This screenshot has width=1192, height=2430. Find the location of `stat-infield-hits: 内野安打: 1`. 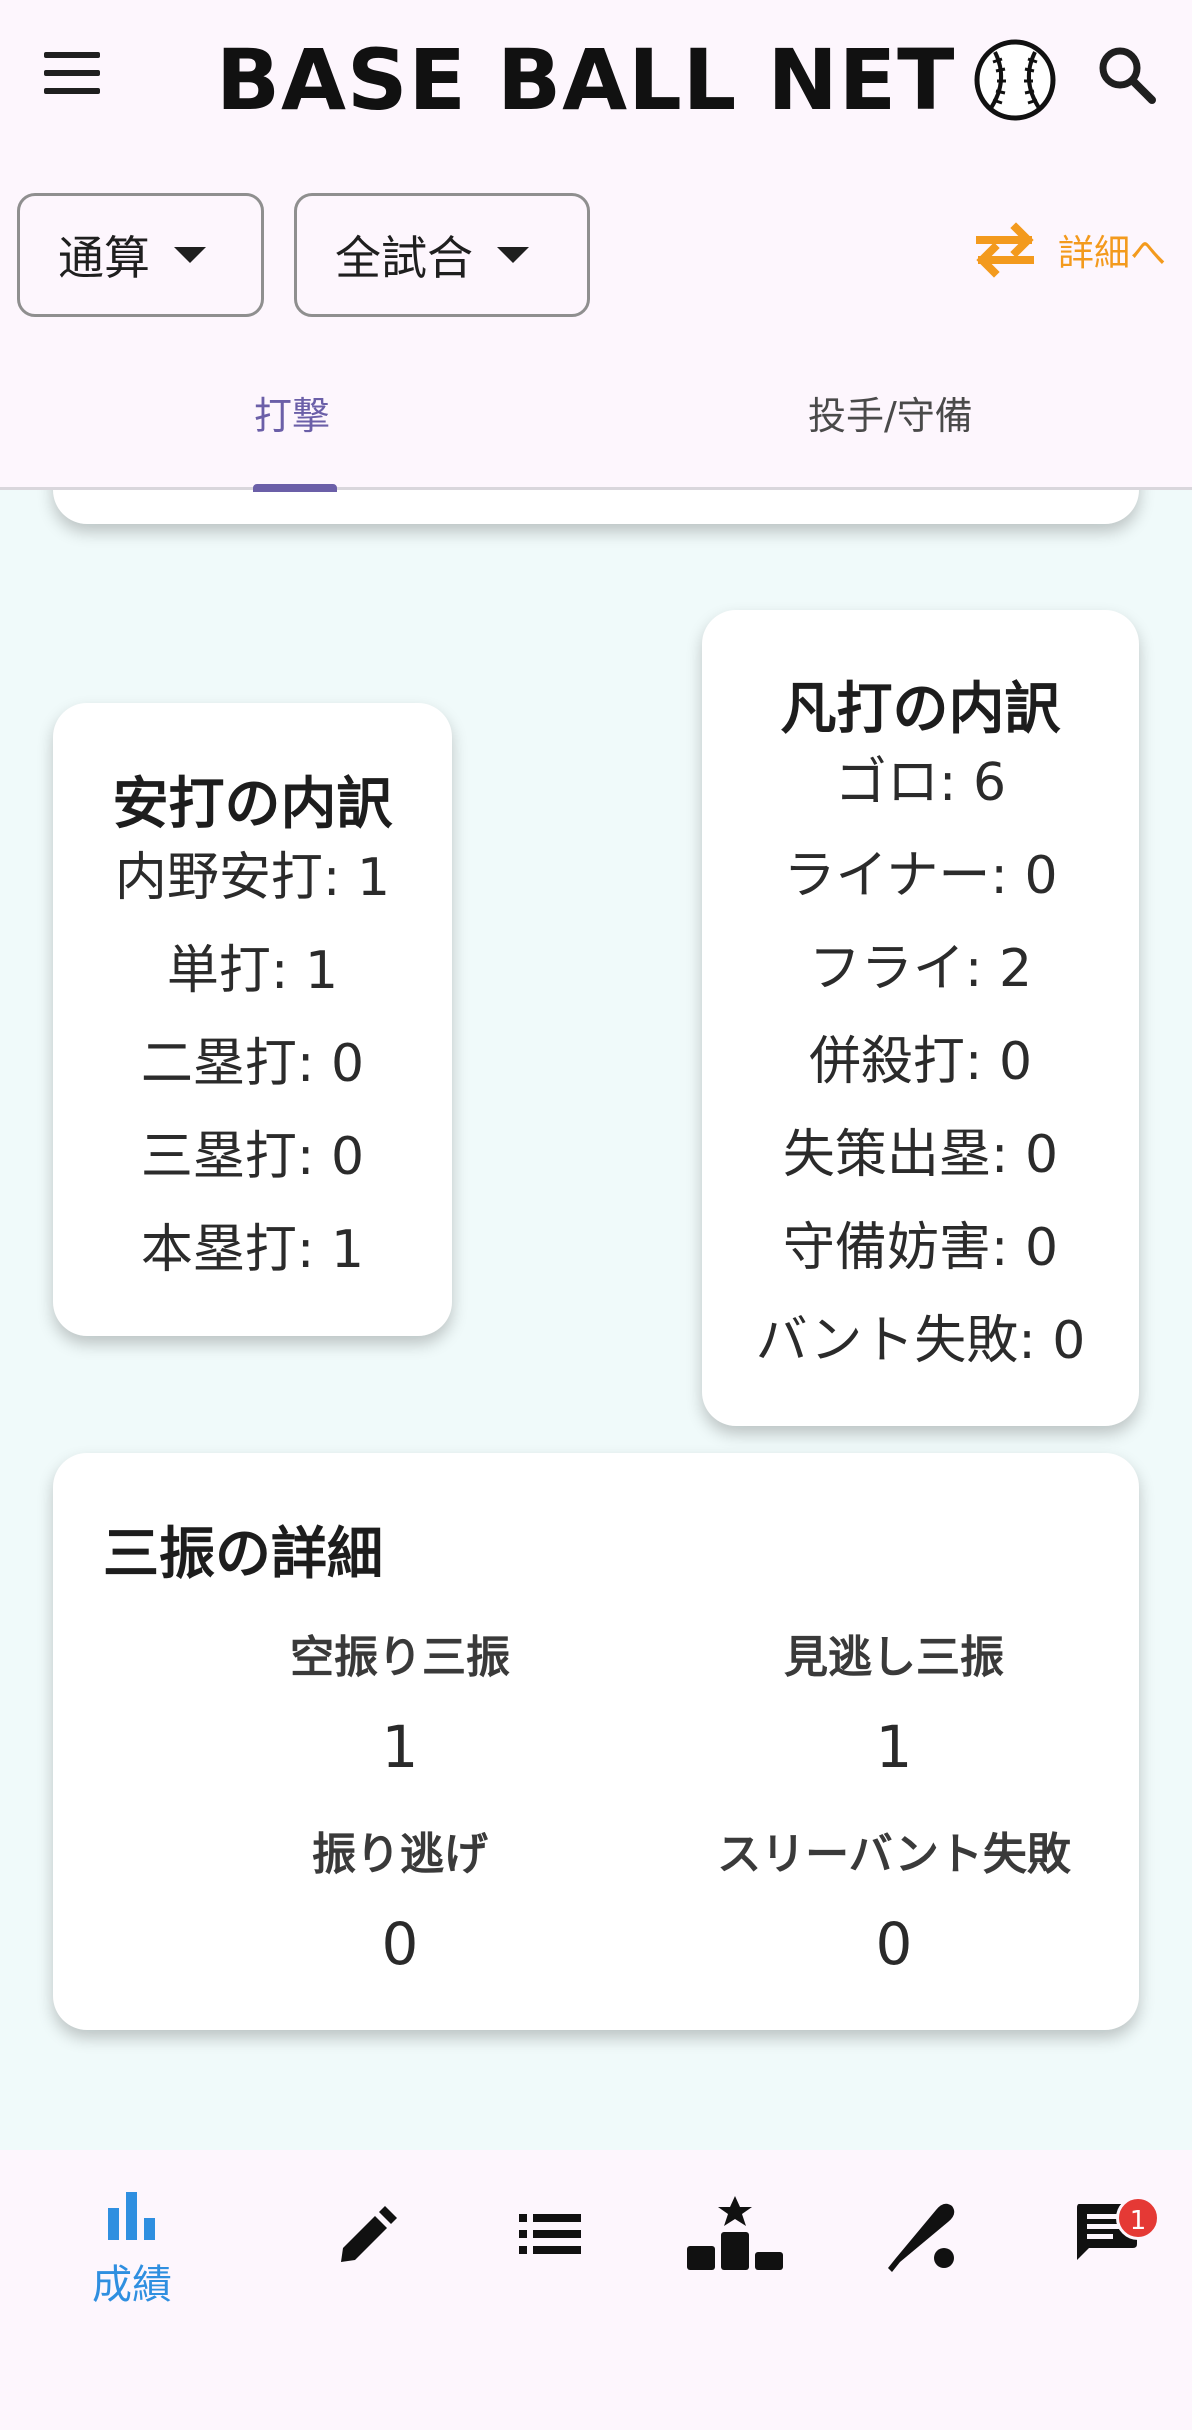

stat-infield-hits: 内野安打: 1 is located at coordinates (252, 878).